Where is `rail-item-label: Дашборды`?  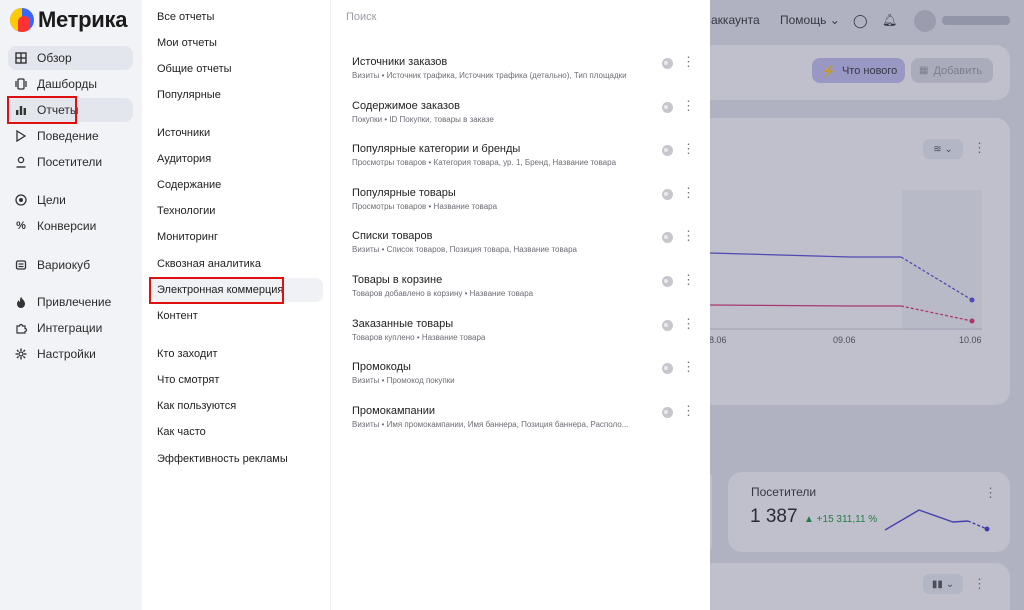 rail-item-label: Дашборды is located at coordinates (67, 84).